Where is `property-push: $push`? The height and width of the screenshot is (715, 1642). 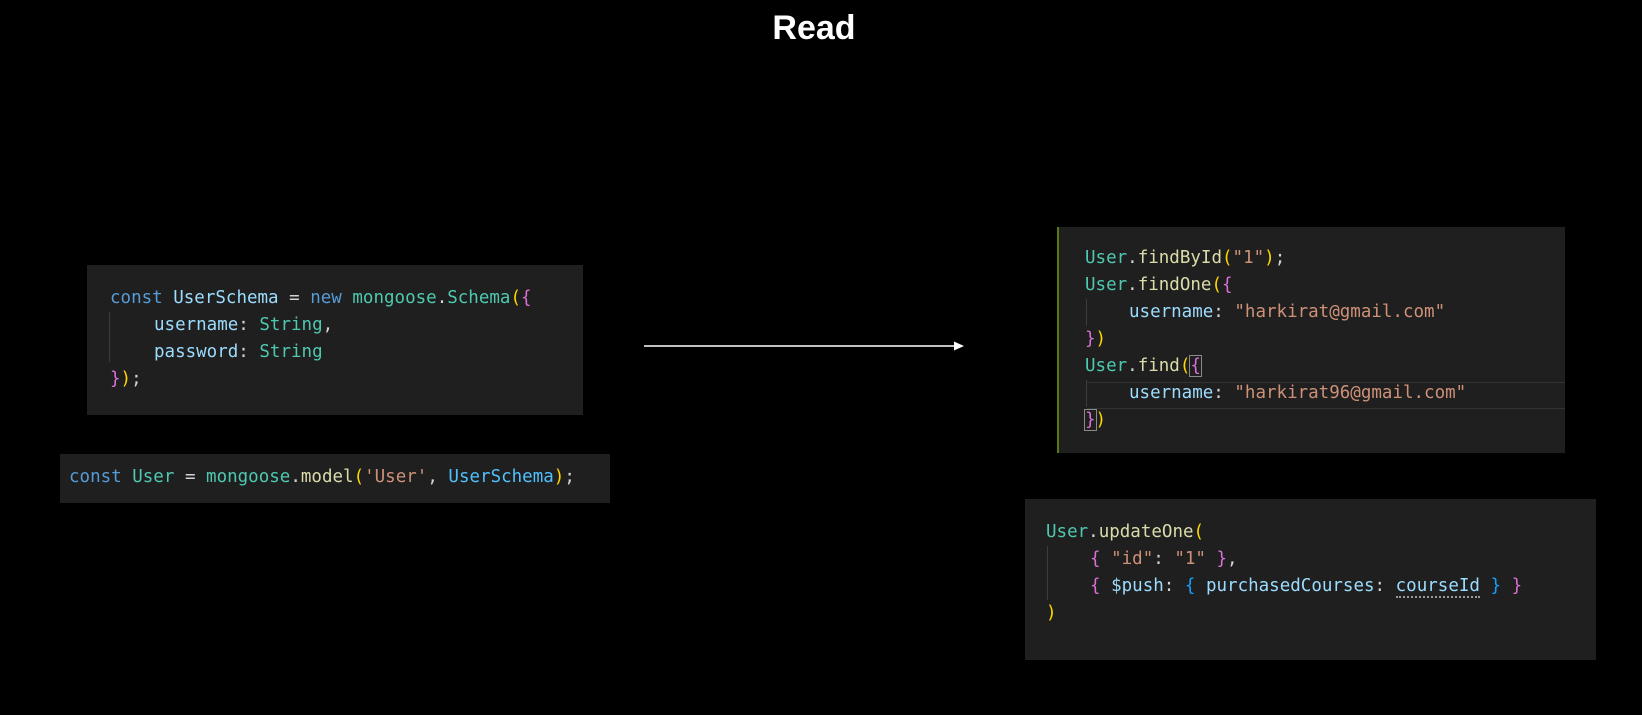
property-push: $push is located at coordinates (1137, 586).